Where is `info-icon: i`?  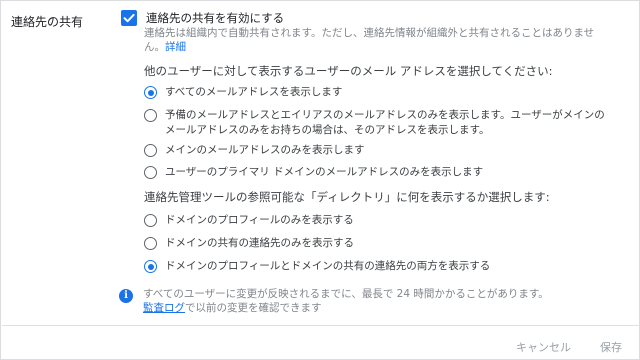
info-icon: i is located at coordinates (126, 296).